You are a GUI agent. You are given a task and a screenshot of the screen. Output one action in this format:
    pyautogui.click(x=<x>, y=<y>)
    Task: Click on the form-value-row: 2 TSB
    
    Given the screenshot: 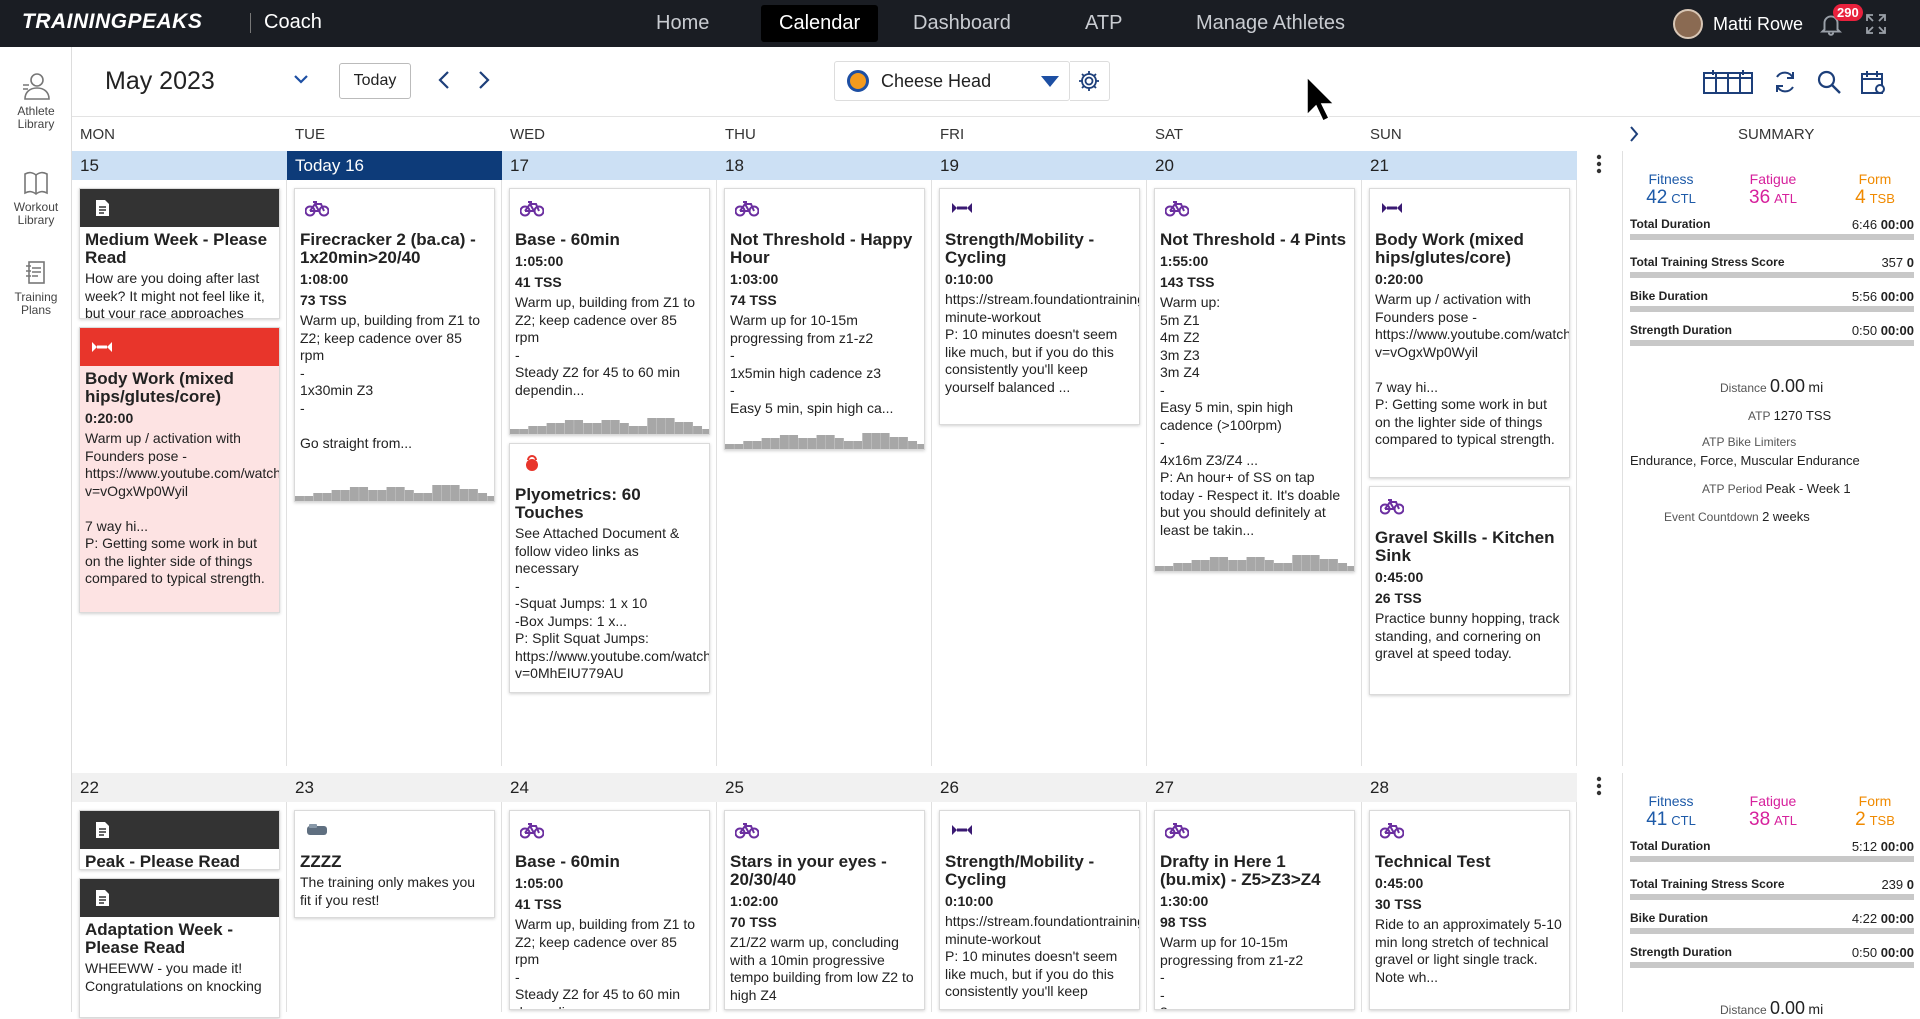 What is the action you would take?
    pyautogui.click(x=1875, y=820)
    